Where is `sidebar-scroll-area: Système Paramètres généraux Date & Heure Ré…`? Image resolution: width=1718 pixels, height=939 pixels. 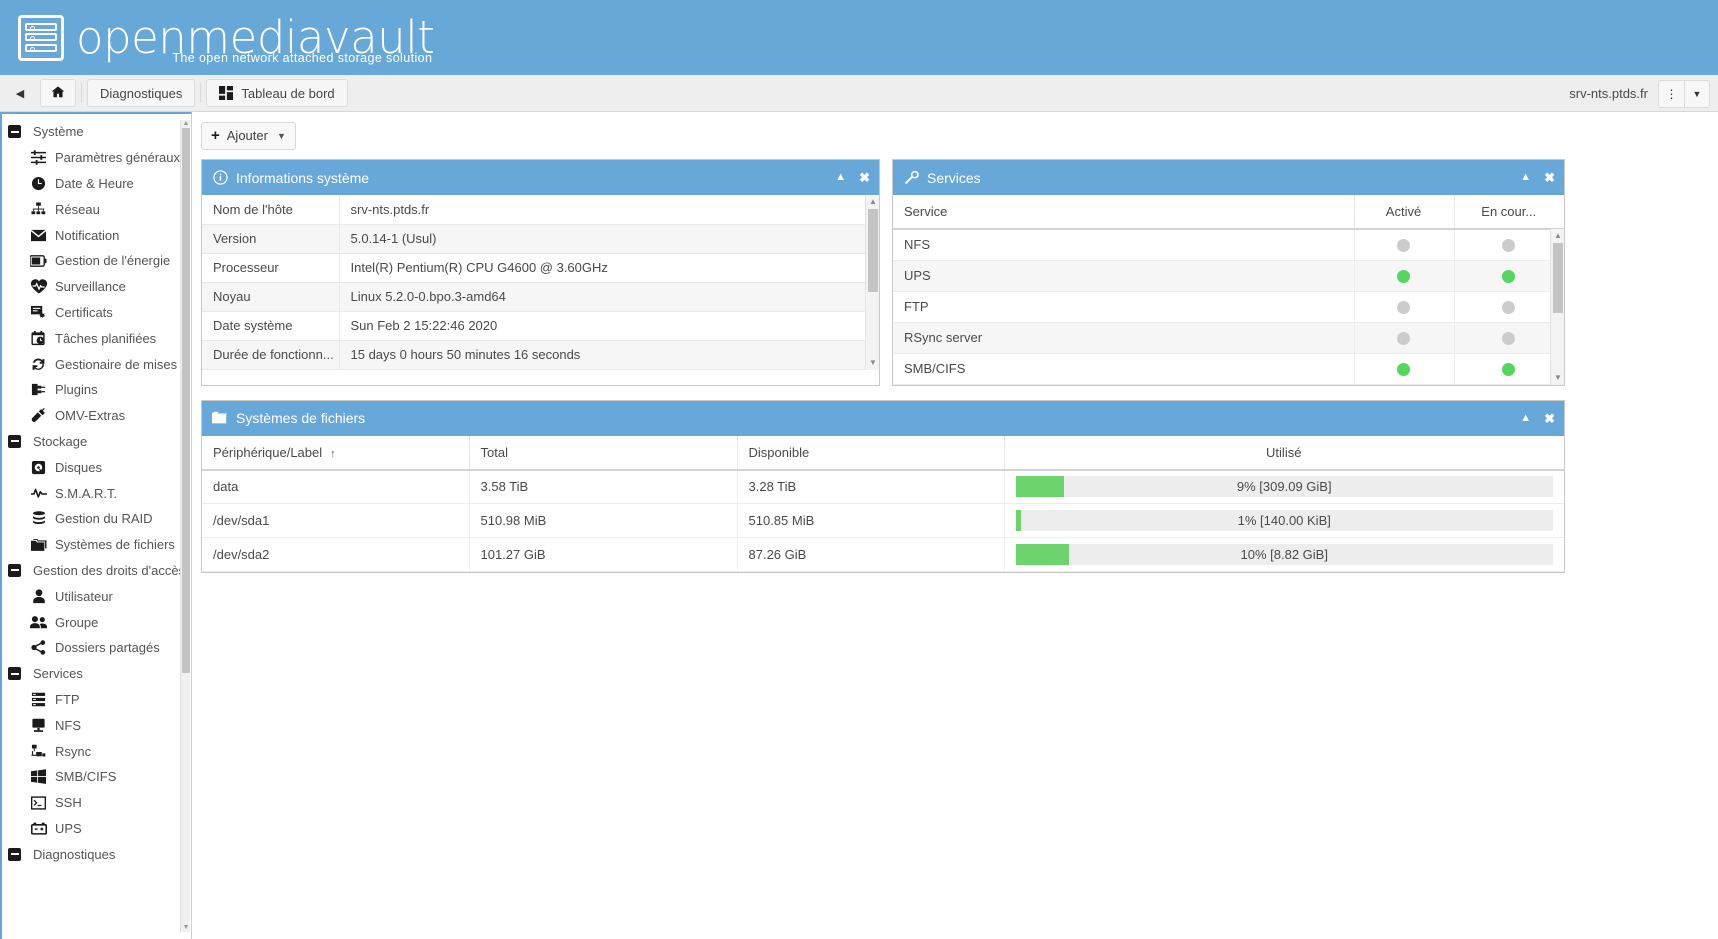 sidebar-scroll-area: Système Paramètres généraux Date & Heure Ré… is located at coordinates (96, 526).